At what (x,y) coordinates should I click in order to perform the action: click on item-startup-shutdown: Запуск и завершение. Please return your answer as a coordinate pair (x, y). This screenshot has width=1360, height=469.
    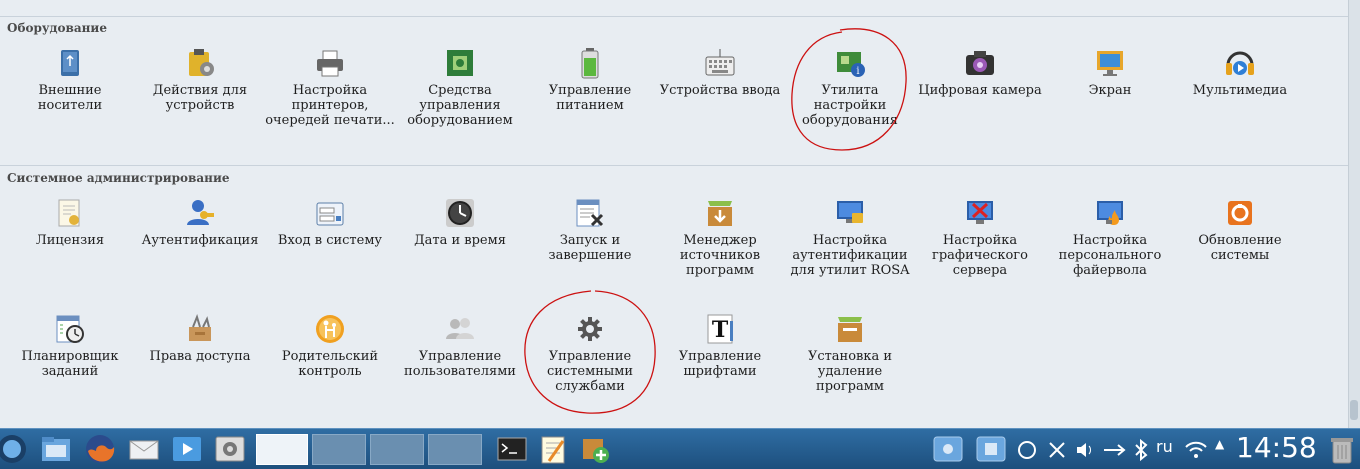
    Looking at the image, I should click on (590, 230).